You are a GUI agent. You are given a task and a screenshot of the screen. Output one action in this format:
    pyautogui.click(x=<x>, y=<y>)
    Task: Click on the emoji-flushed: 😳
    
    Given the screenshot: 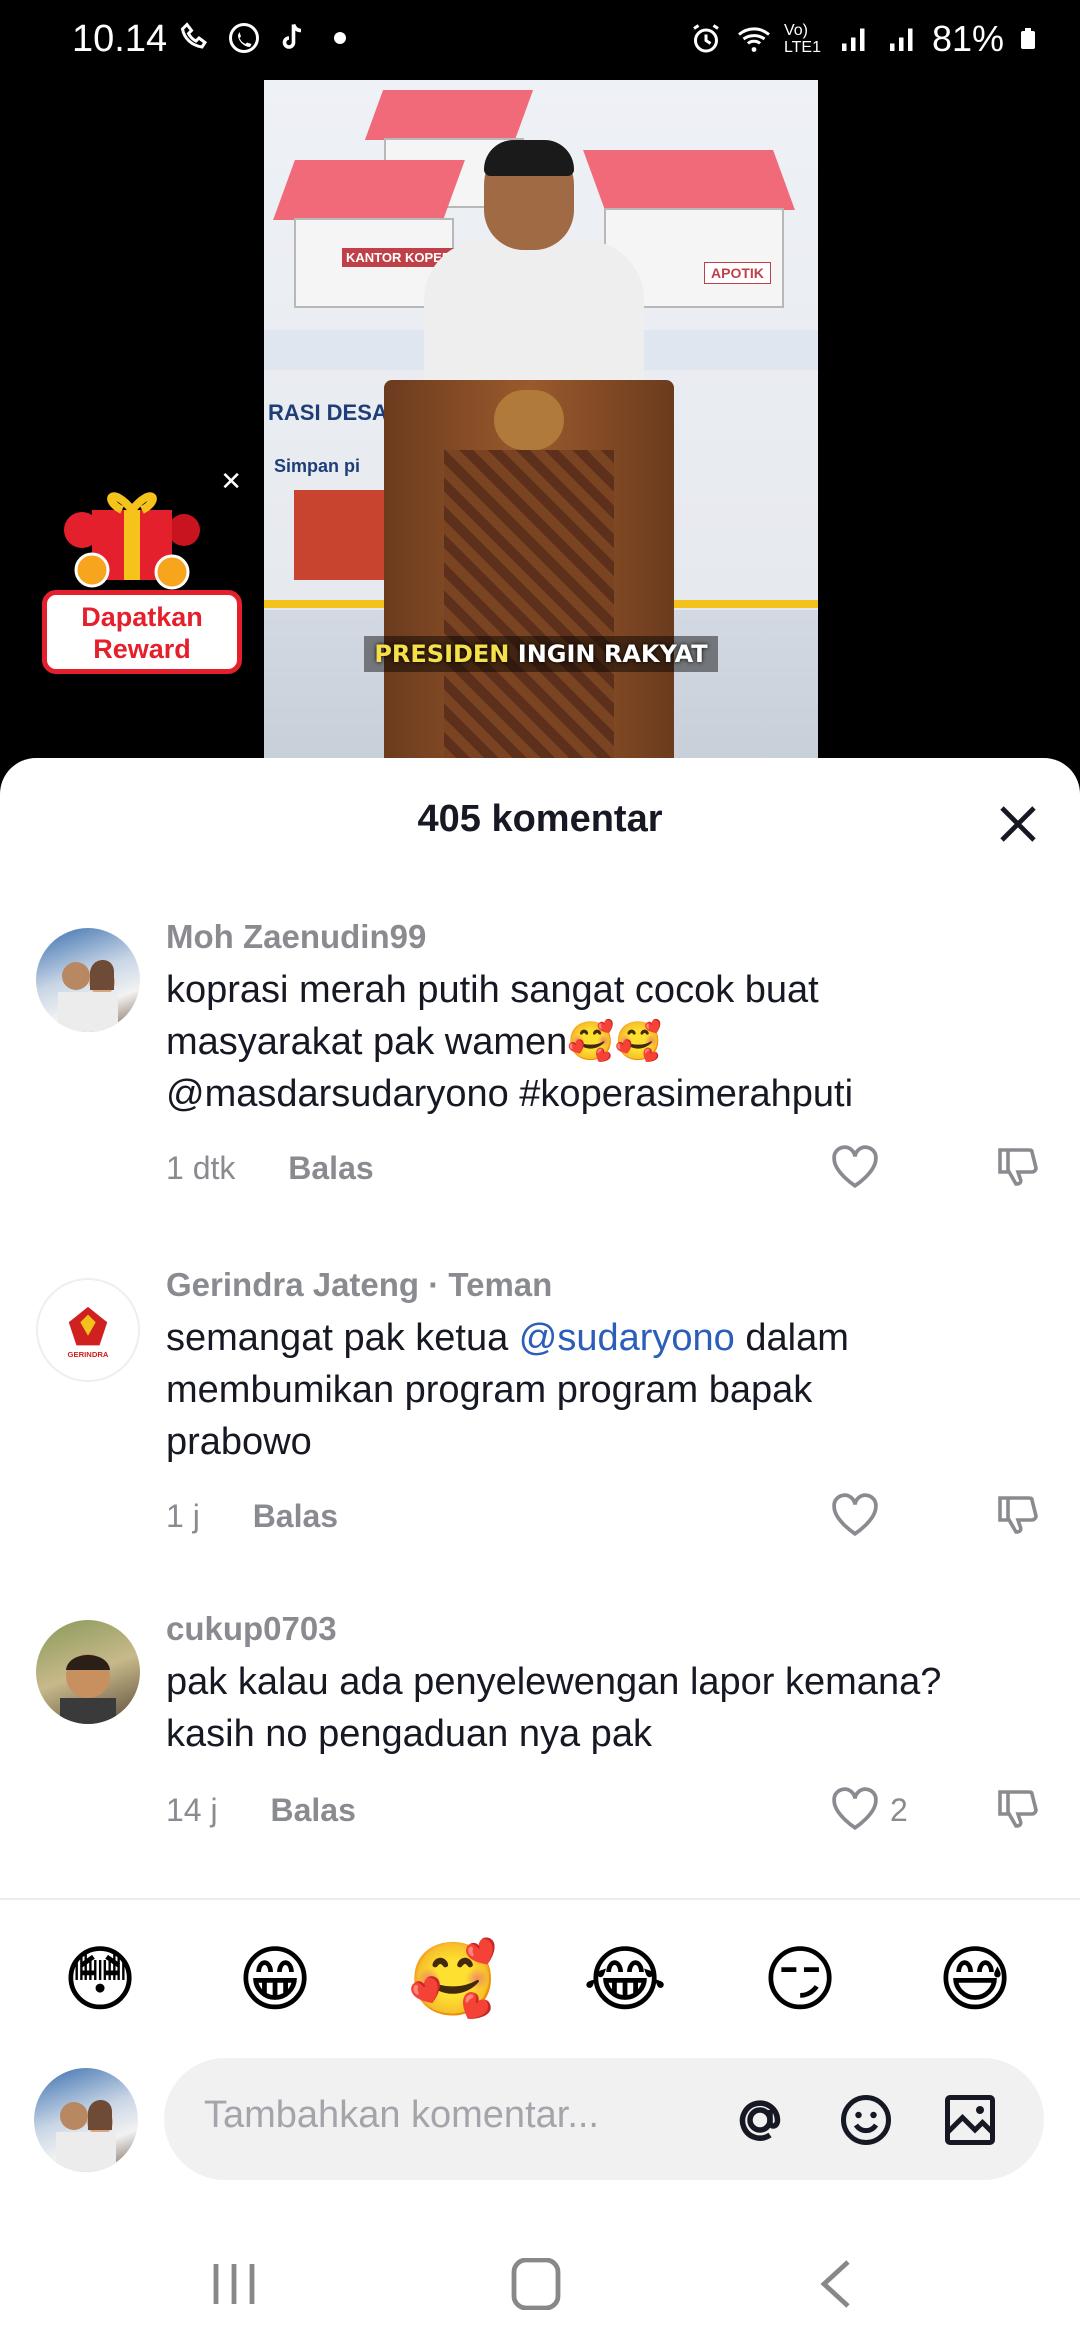 What is the action you would take?
    pyautogui.click(x=100, y=1980)
    